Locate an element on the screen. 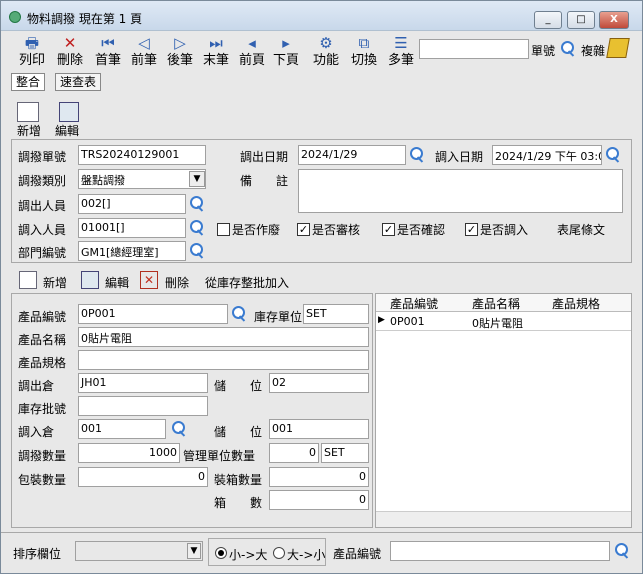 The width and height of the screenshot is (643, 574). close-button: X is located at coordinates (614, 20).